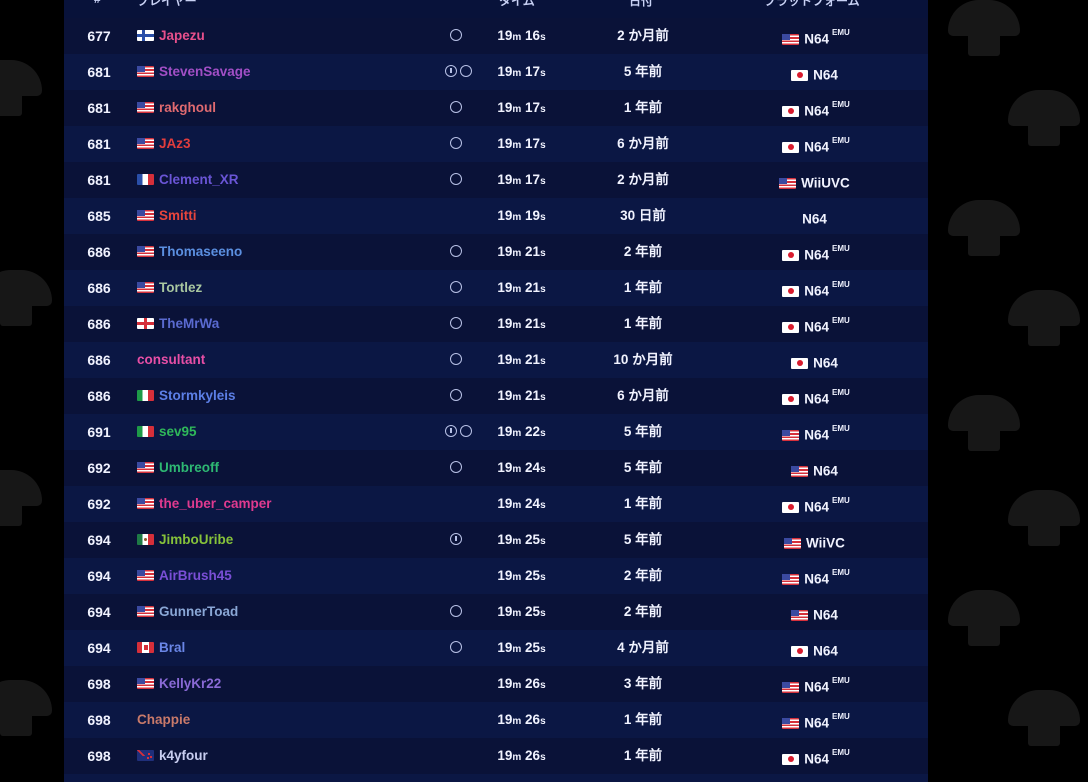 This screenshot has width=1088, height=782. Describe the element at coordinates (172, 647) in the screenshot. I see `player-name-link: Bral` at that location.